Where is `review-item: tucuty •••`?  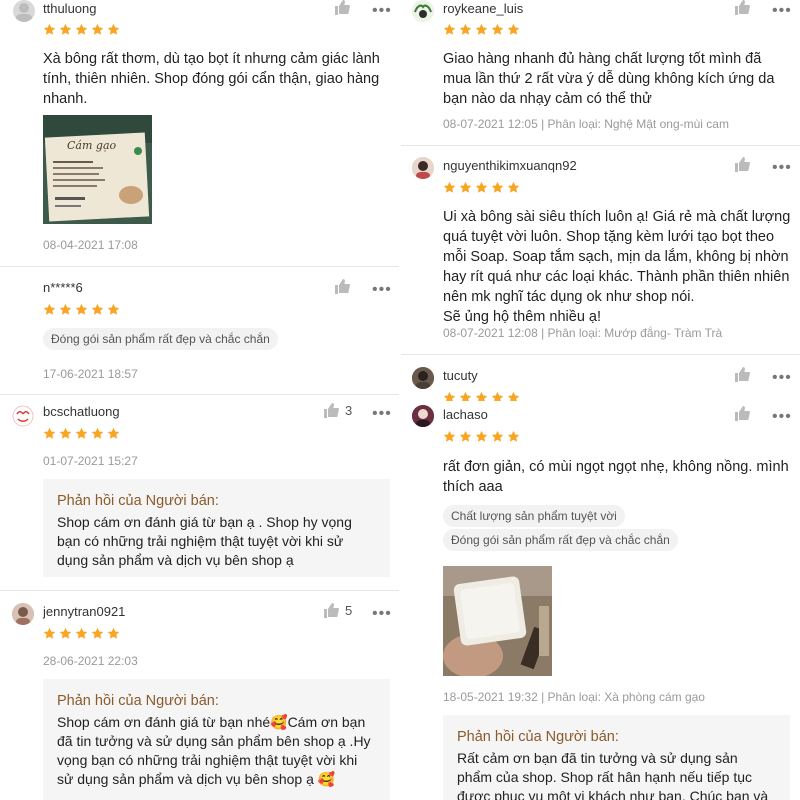 review-item: tucuty ••• is located at coordinates (600, 378).